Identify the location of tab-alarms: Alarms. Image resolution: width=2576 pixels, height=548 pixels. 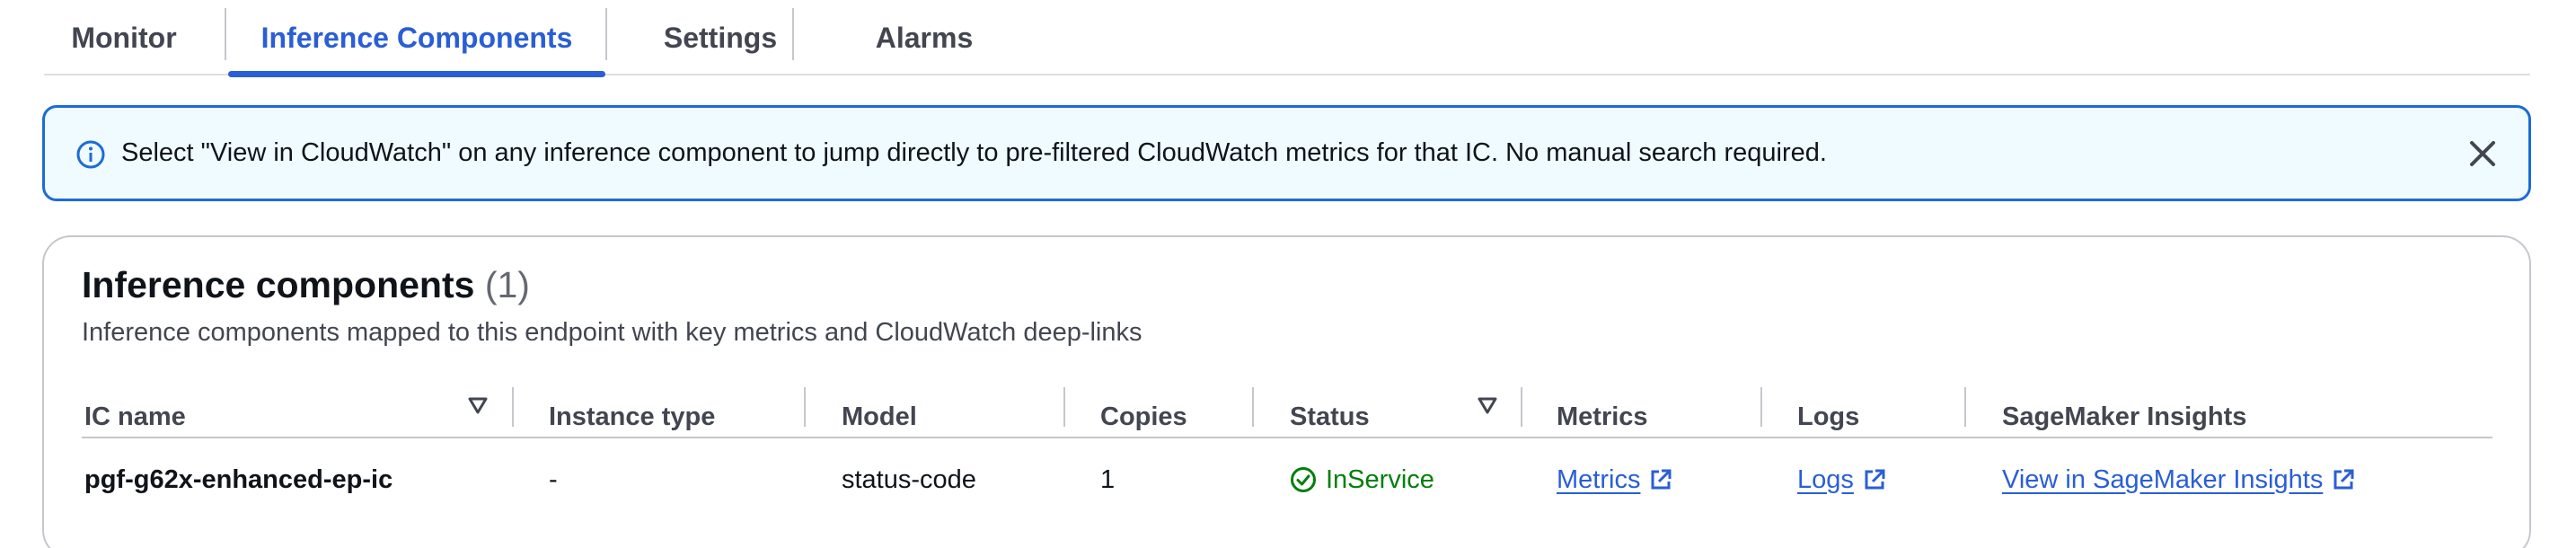
(924, 37).